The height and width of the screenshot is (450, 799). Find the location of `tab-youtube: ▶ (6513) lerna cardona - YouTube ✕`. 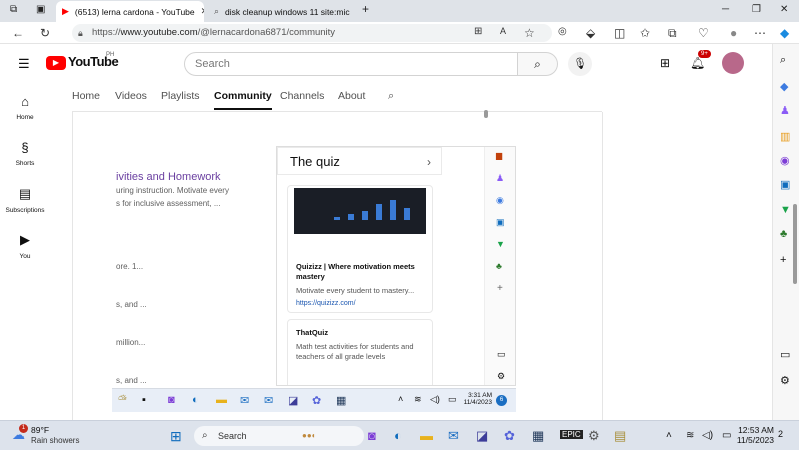

tab-youtube: ▶ (6513) lerna cardona - YouTube ✕ is located at coordinates (130, 11).